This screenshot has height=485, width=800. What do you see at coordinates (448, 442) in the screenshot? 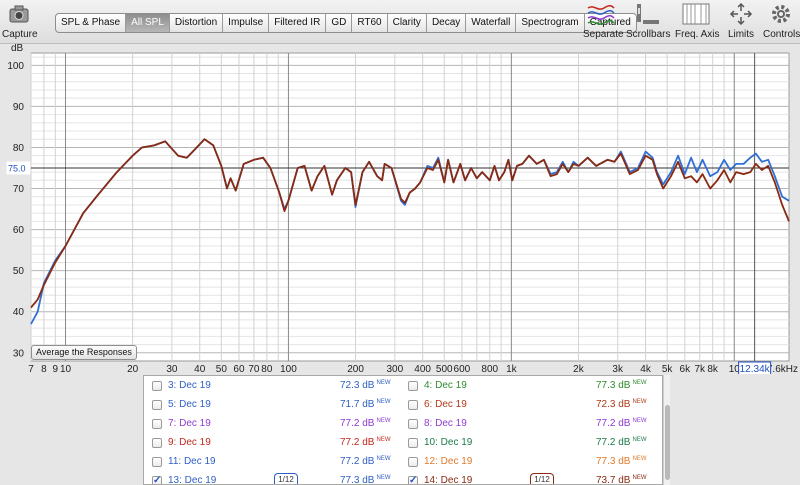
I see `measurement-name: 10: Dec 19` at bounding box center [448, 442].